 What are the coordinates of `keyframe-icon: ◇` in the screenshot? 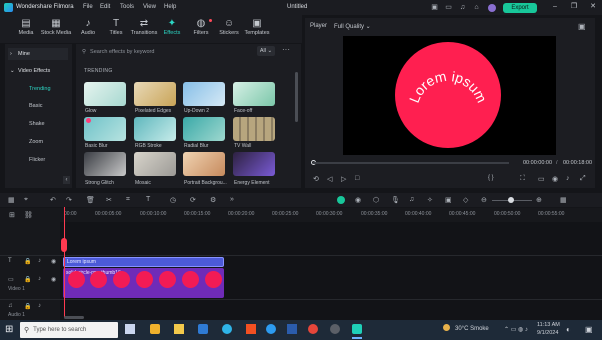 It's located at (465, 200).